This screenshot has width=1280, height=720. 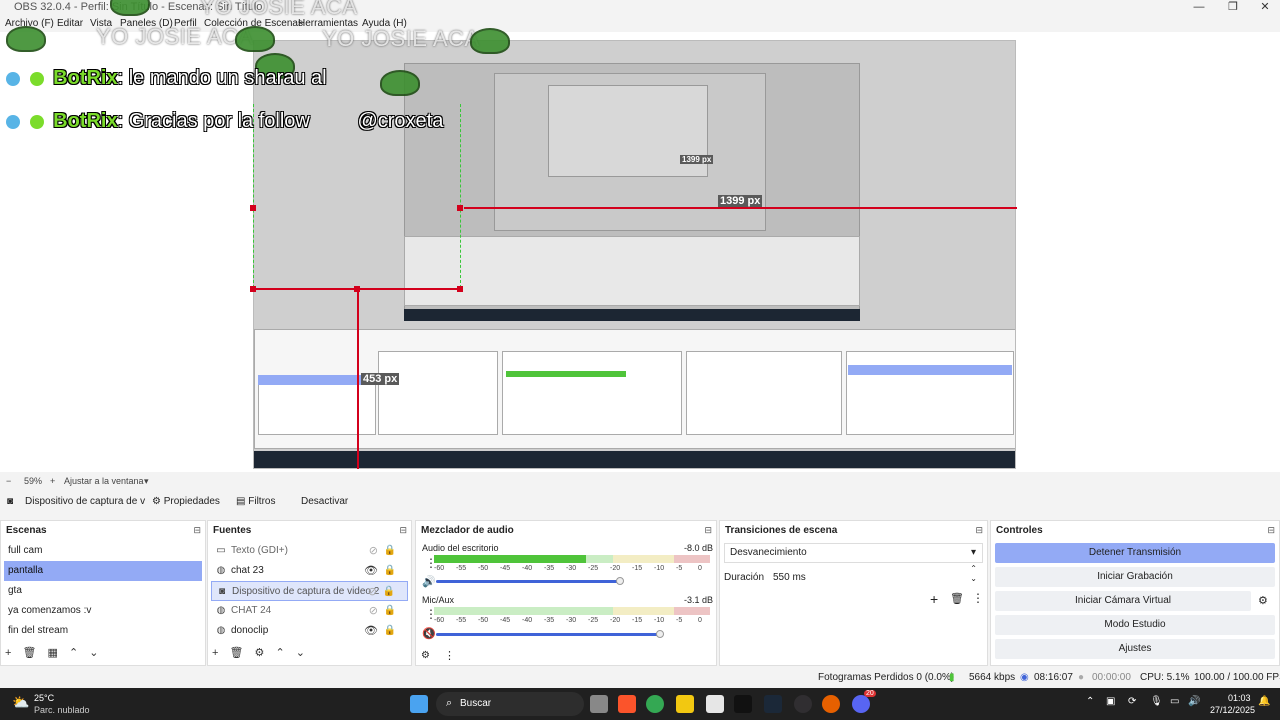 I want to click on maximize-button: ❐, so click(x=1233, y=7).